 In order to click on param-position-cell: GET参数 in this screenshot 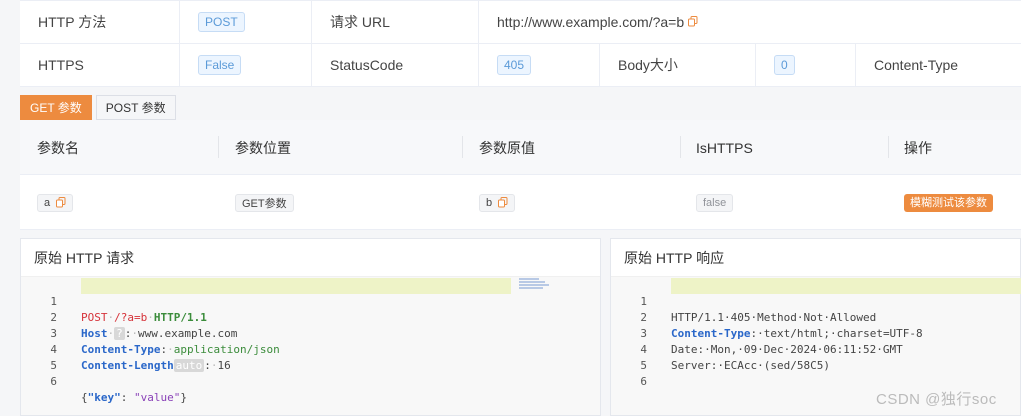, I will do `click(264, 202)`.